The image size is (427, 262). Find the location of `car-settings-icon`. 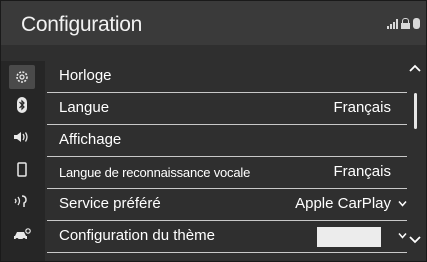

car-settings-icon is located at coordinates (22, 235).